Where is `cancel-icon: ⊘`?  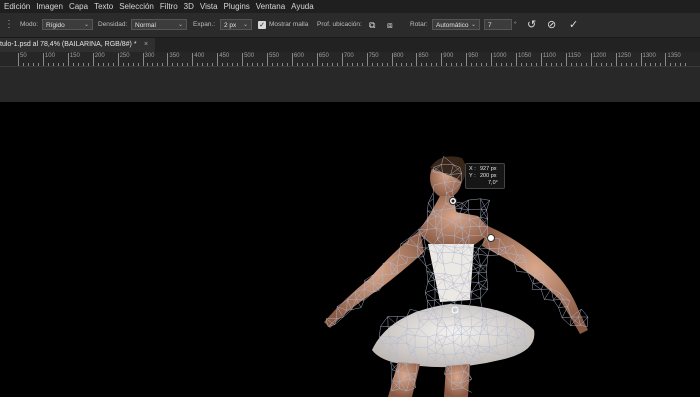
cancel-icon: ⊘ is located at coordinates (551, 25).